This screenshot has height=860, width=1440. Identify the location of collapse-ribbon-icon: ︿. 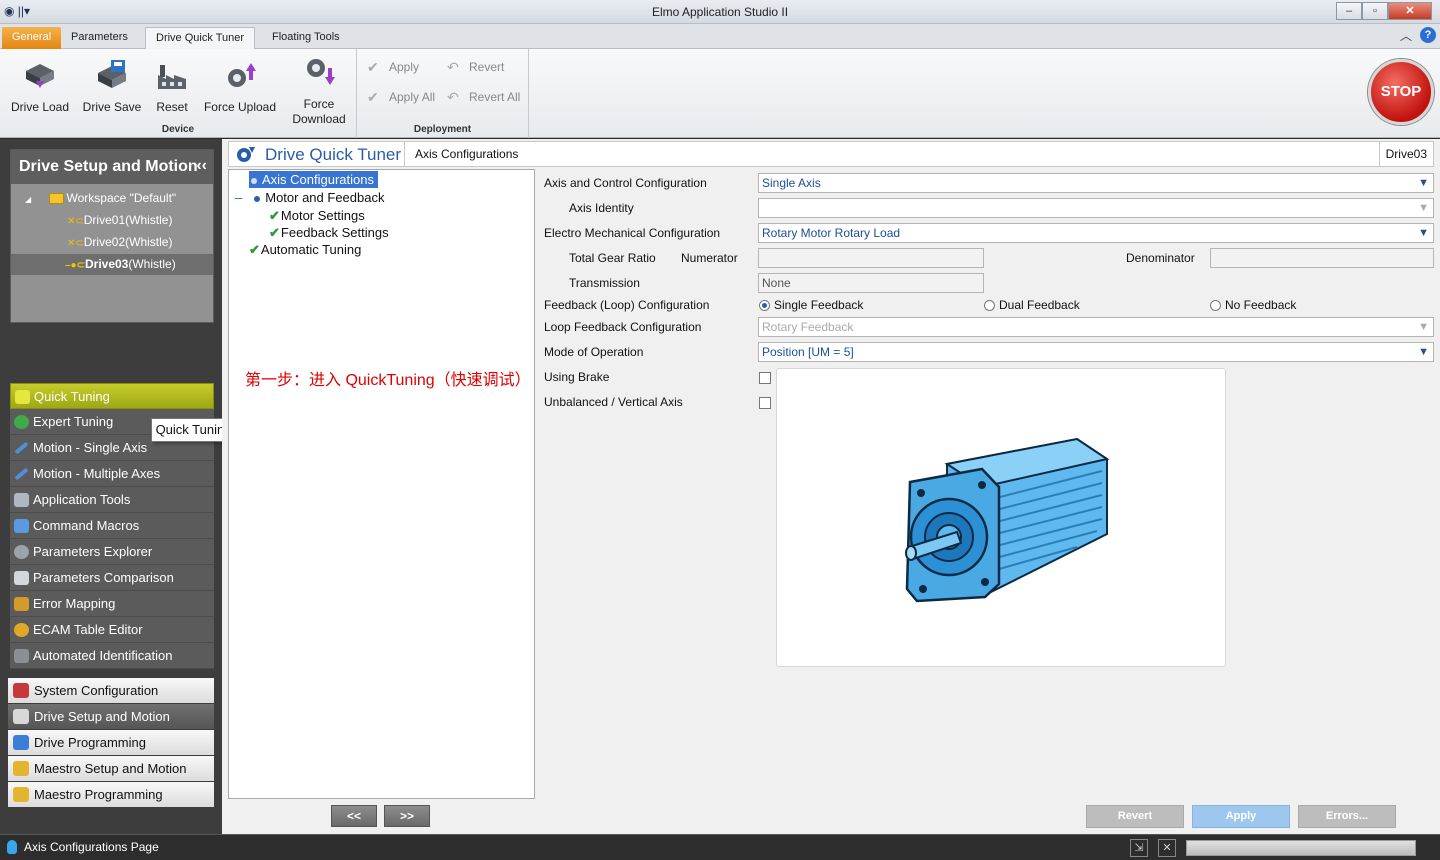
(1406, 35).